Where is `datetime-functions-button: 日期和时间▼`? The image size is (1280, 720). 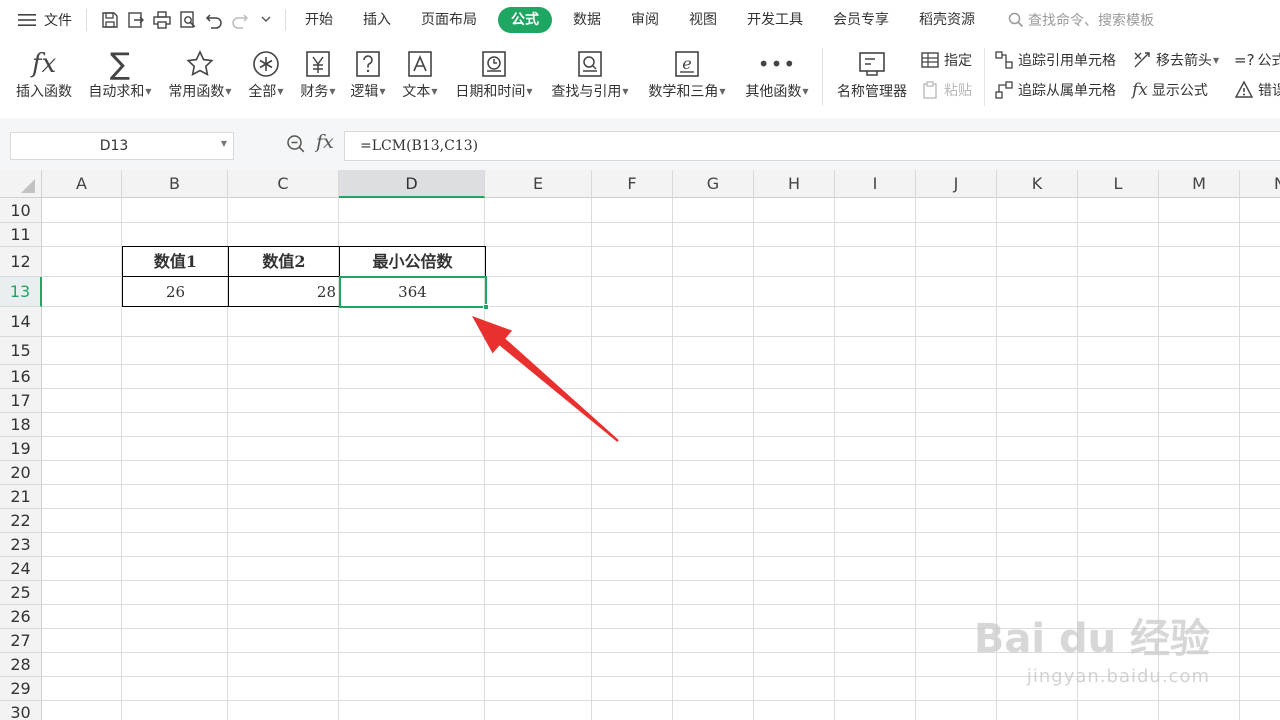
datetime-functions-button: 日期和时间▼ is located at coordinates (494, 79).